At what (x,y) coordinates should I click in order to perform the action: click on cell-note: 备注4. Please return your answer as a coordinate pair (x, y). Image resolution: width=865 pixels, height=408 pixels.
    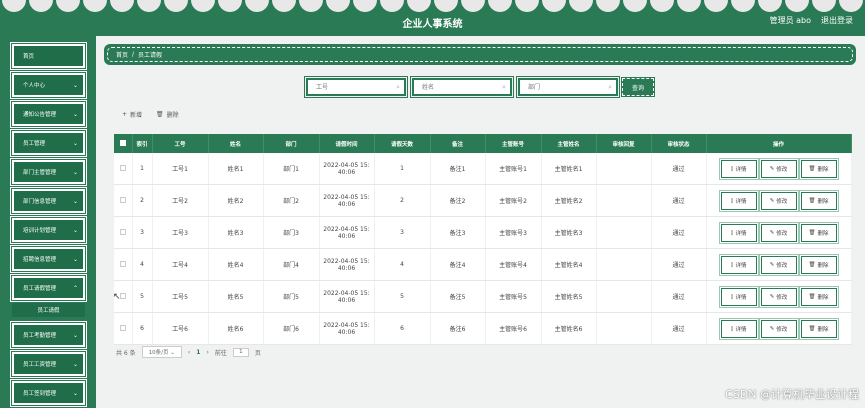
    Looking at the image, I should click on (458, 264).